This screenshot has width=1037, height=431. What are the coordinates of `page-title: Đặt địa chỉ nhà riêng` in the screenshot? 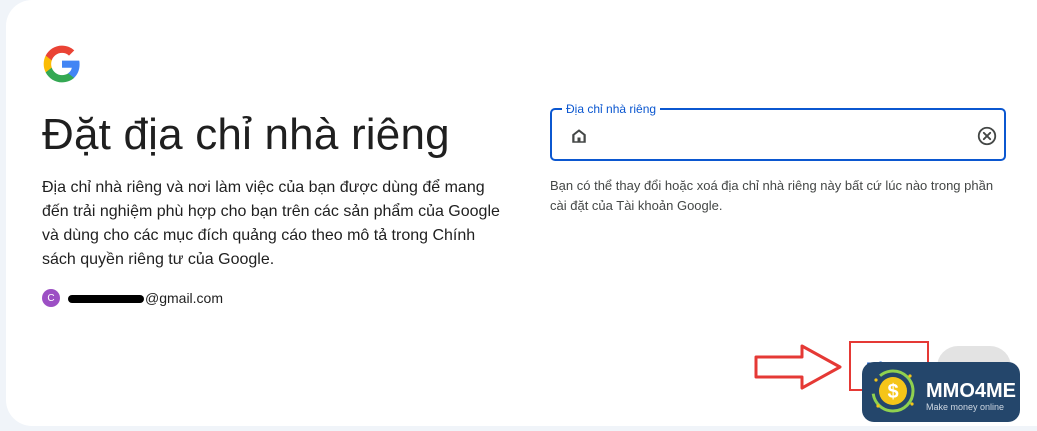 It's located at (246, 134).